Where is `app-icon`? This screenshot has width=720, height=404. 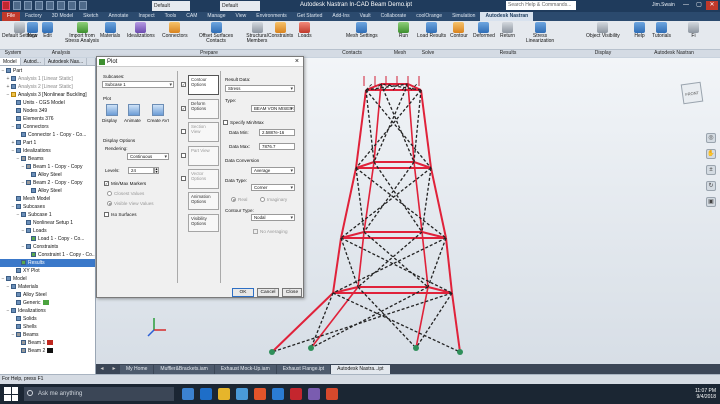
app-icon is located at coordinates (314, 394).